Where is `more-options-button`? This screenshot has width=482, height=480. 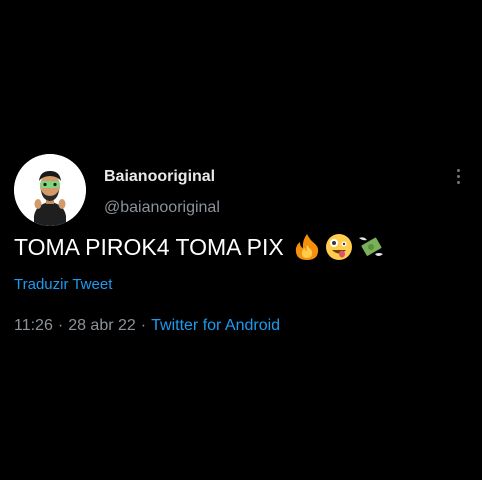
more-options-button is located at coordinates (458, 176).